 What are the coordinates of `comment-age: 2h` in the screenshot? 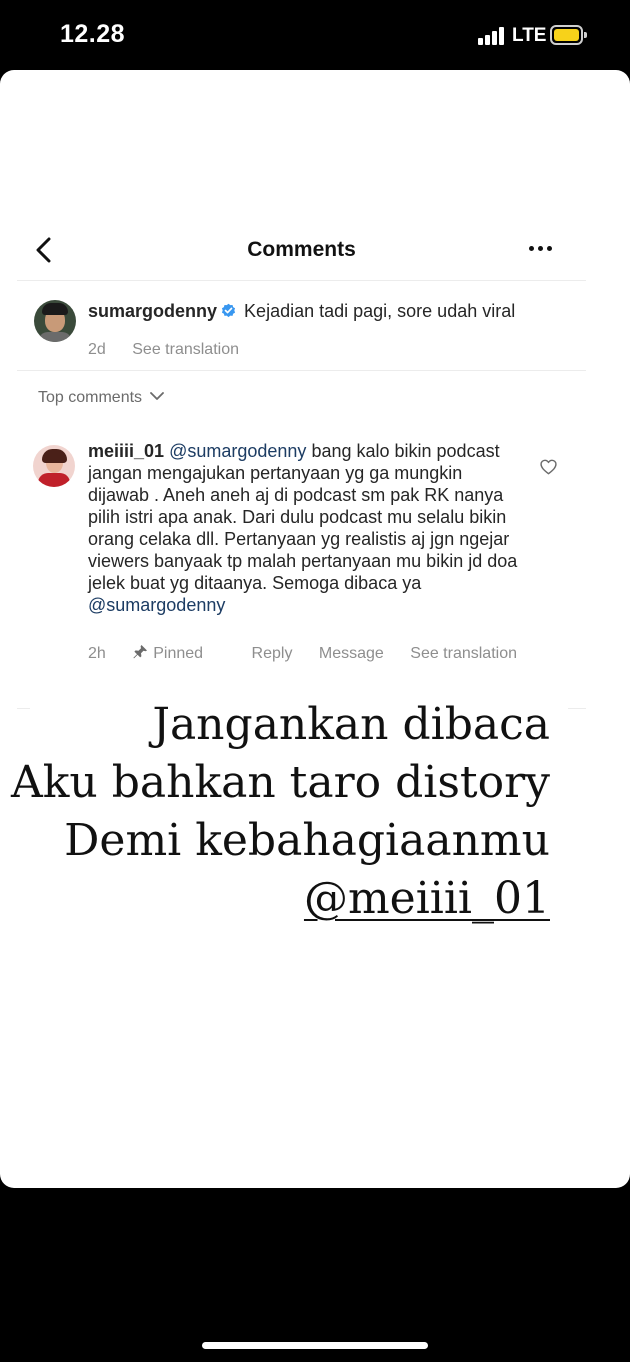 It's located at (97, 653).